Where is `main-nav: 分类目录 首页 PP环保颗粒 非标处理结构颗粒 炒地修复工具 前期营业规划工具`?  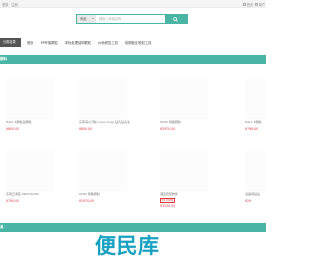 main-nav: 分类目录 首页 PP环保颗粒 非标处理结构颗粒 炒地修复工具 前期营业规划工具 is located at coordinates (133, 42).